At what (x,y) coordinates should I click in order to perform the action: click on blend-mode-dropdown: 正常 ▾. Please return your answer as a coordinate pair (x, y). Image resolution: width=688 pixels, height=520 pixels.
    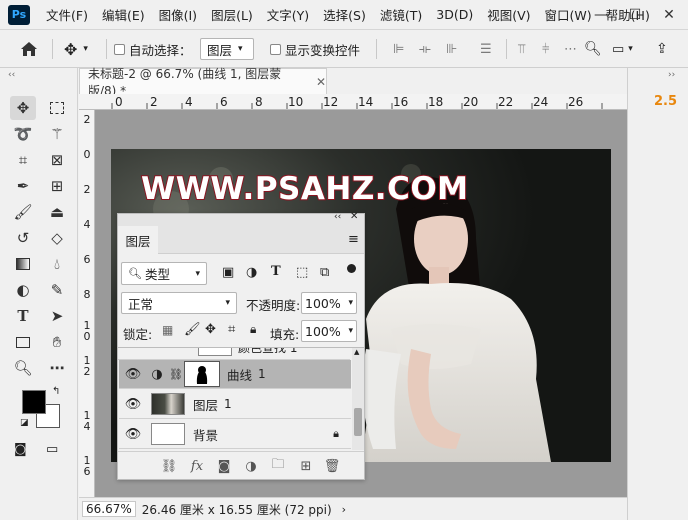
    Looking at the image, I should click on (179, 303).